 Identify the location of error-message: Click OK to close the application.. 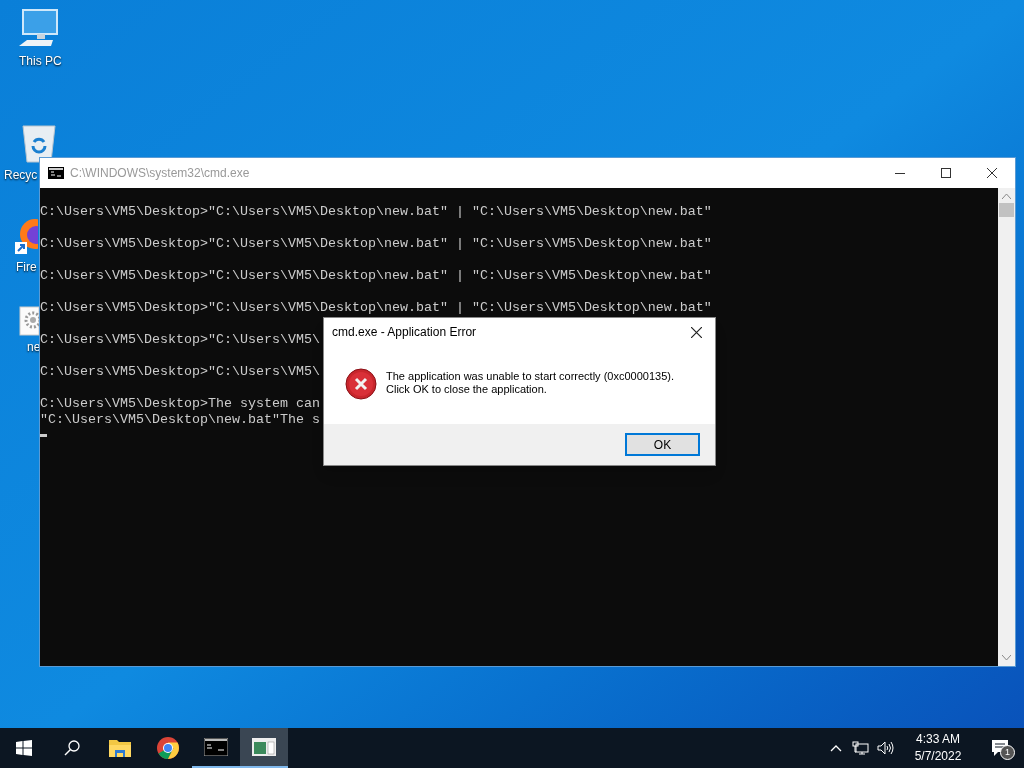
(467, 389).